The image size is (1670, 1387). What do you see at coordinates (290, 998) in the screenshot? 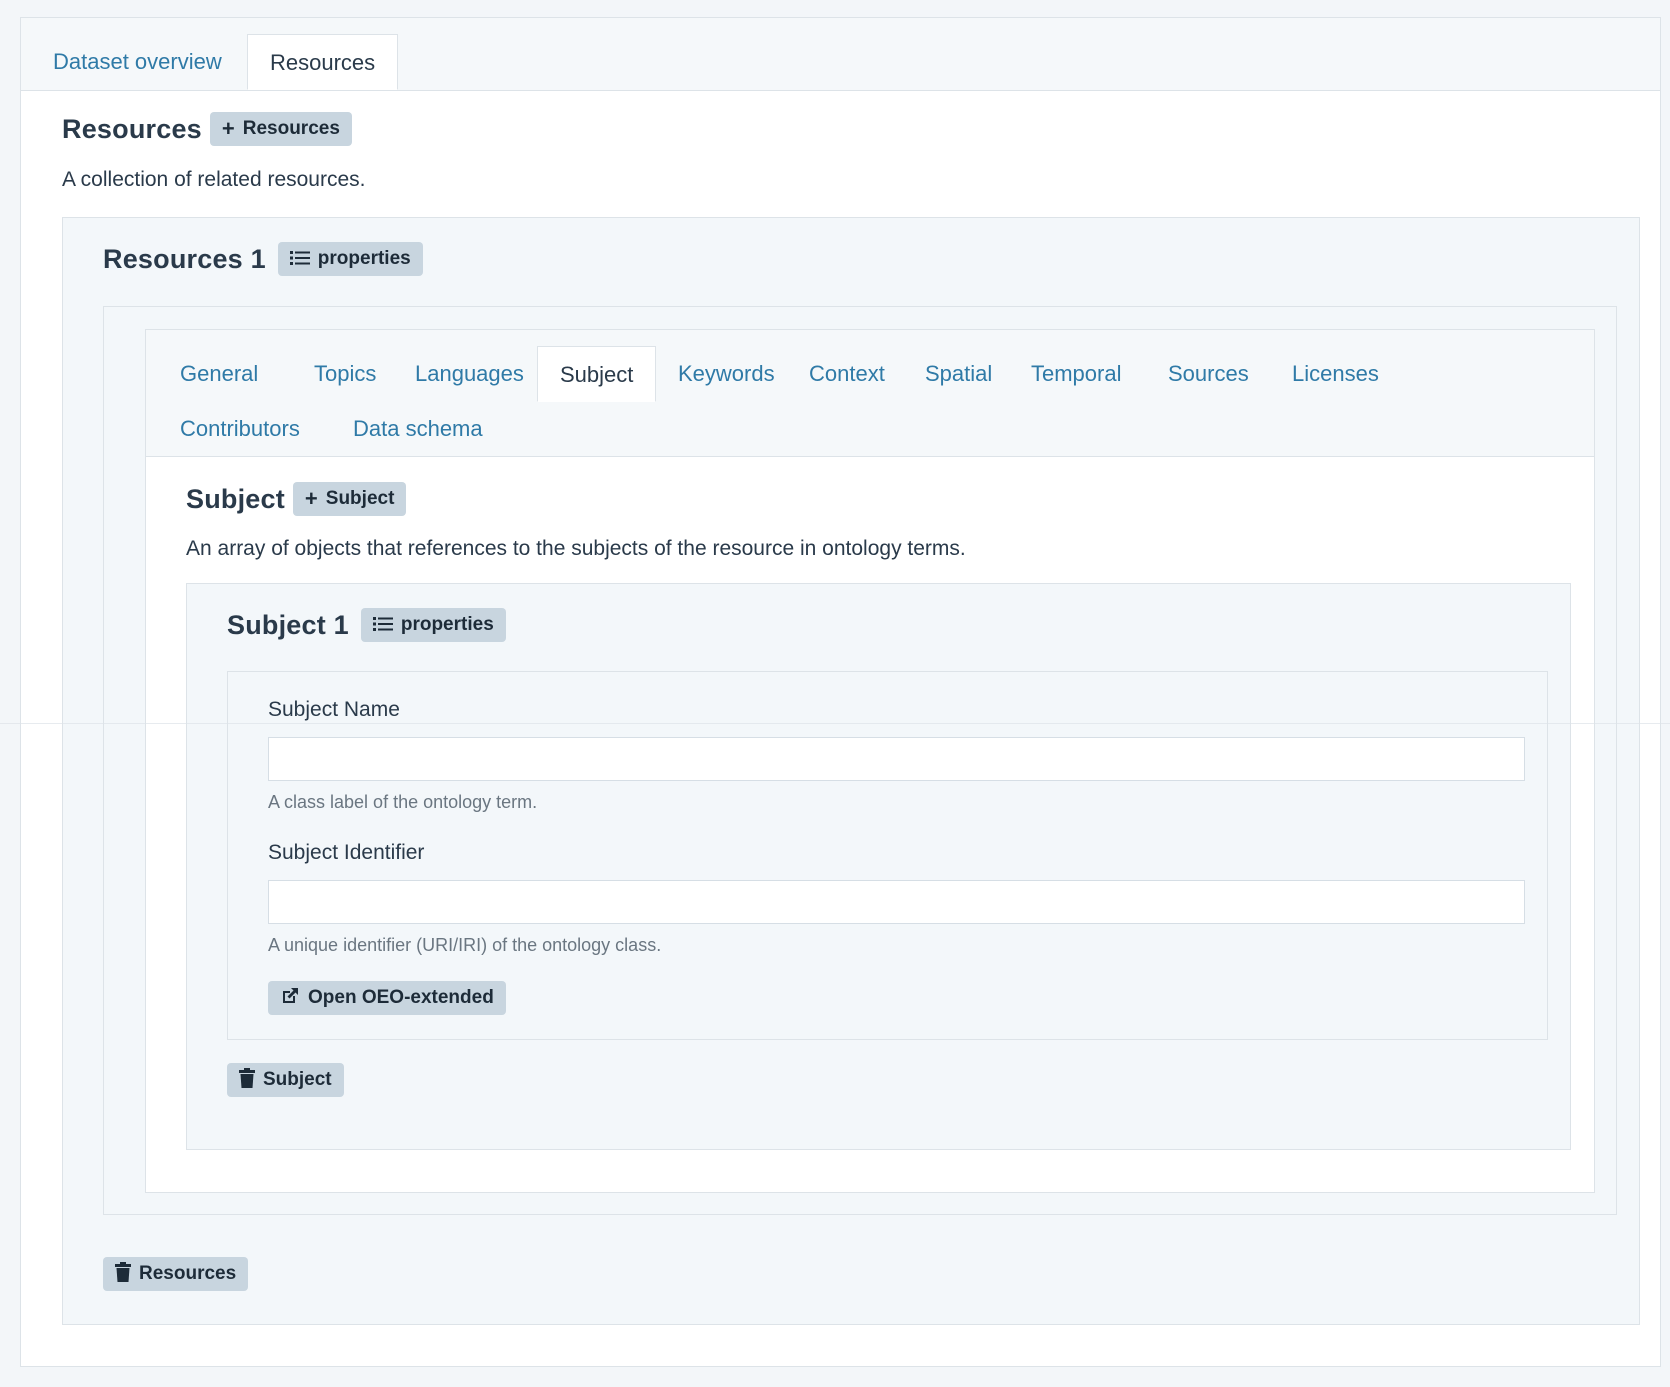
I see `external-link-icon` at bounding box center [290, 998].